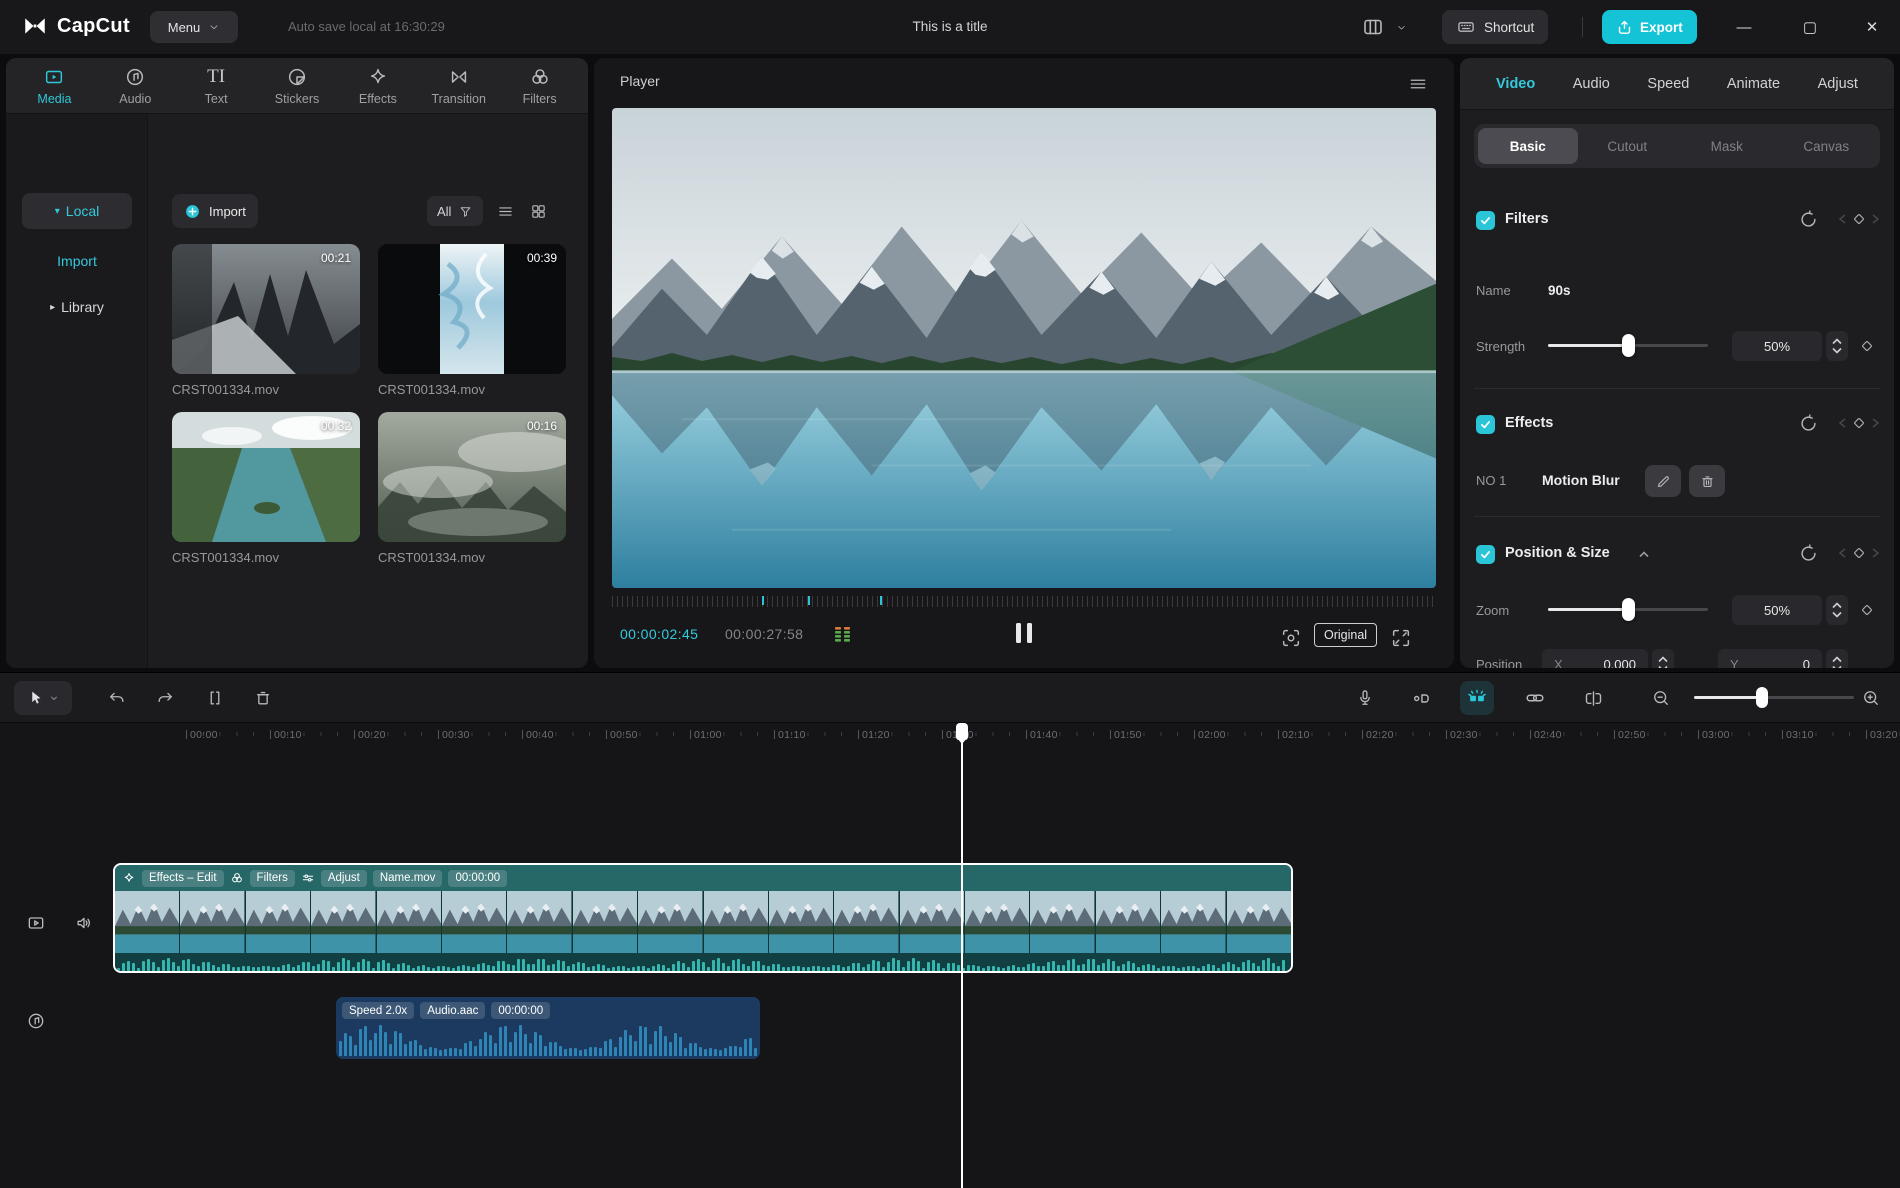 The width and height of the screenshot is (1900, 1188). Describe the element at coordinates (1628, 146) in the screenshot. I see `subtab-cutout: Cutout` at that location.